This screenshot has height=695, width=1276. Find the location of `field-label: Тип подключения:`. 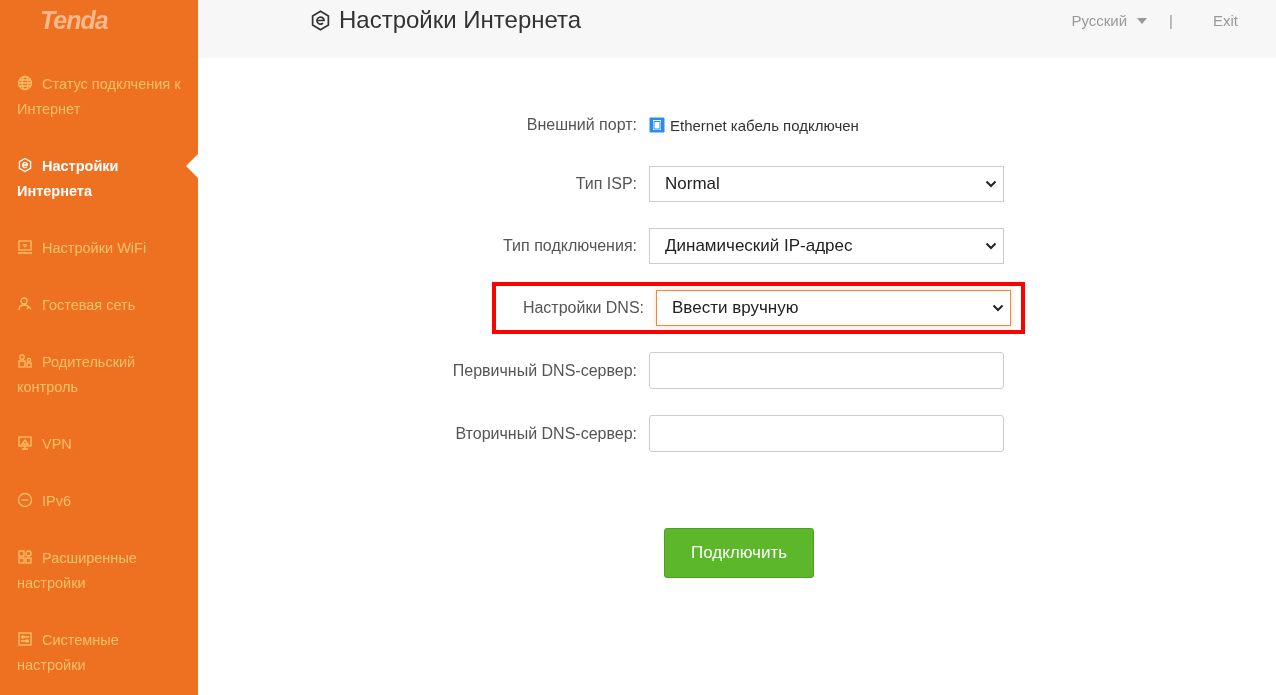

field-label: Тип подключения: is located at coordinates (570, 246).